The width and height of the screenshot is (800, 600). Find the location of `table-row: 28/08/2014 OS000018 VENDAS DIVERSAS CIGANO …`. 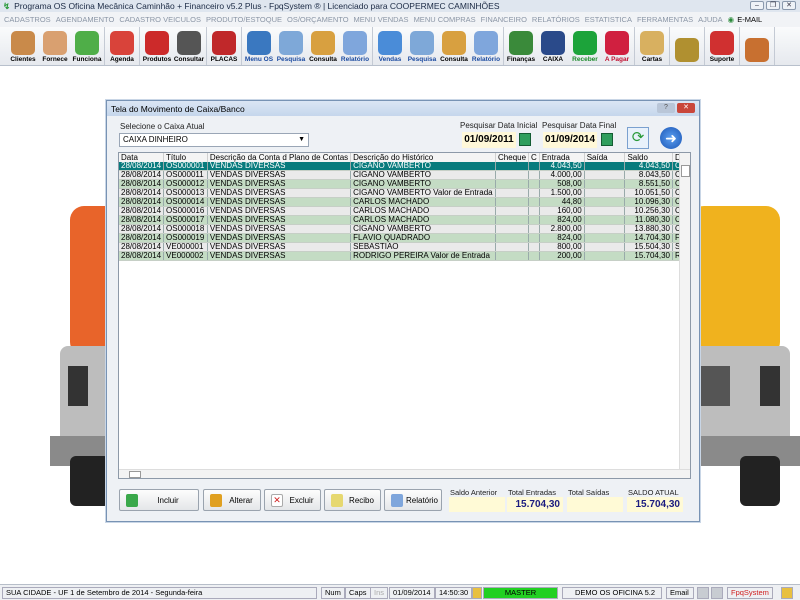

table-row: 28/08/2014 OS000018 VENDAS DIVERSAS CIGANO … is located at coordinates (404, 229).